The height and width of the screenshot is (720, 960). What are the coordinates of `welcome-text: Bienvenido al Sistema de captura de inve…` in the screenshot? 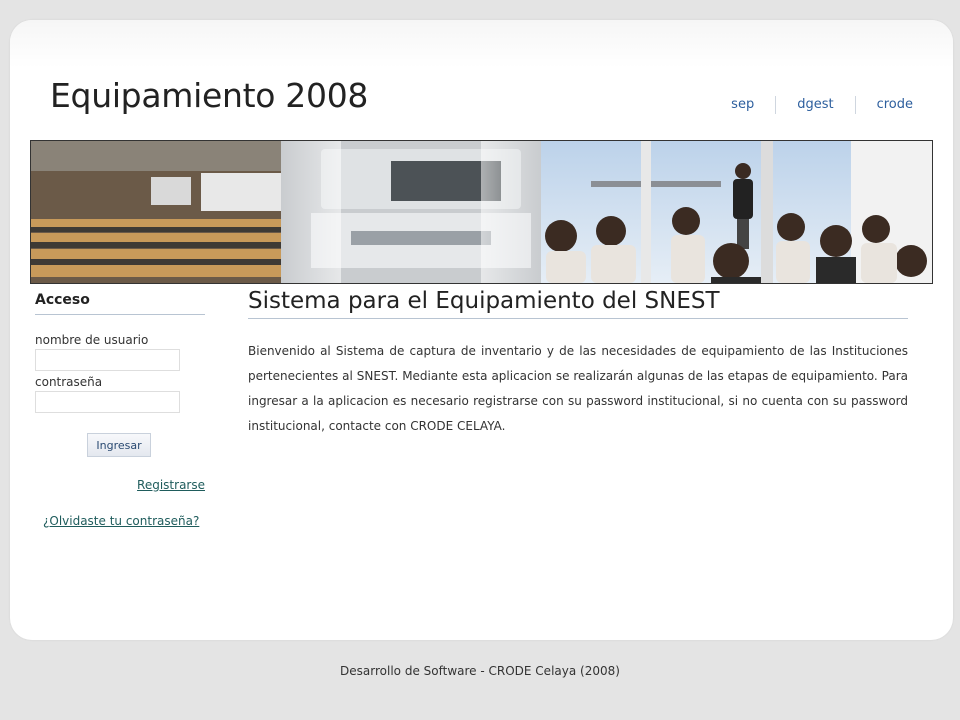 It's located at (578, 388).